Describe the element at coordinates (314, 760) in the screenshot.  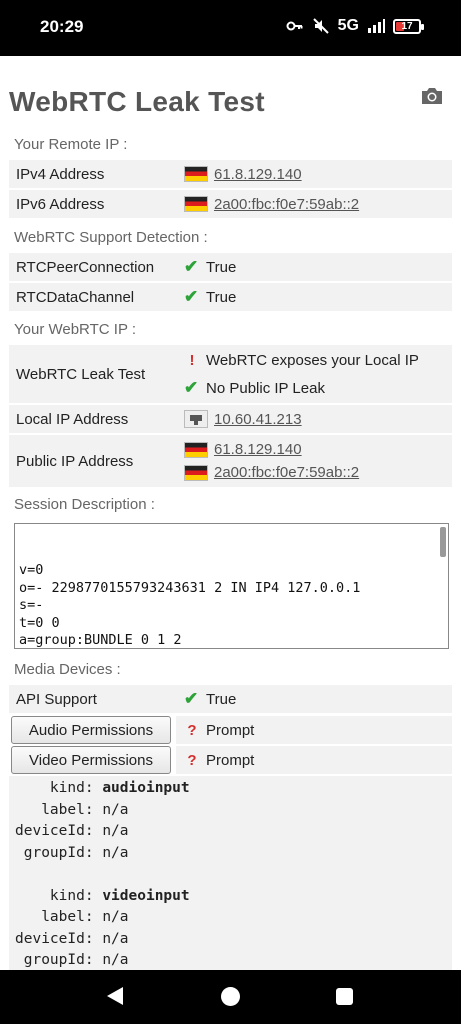
I see `video-permission-value-cell: ? Prompt` at that location.